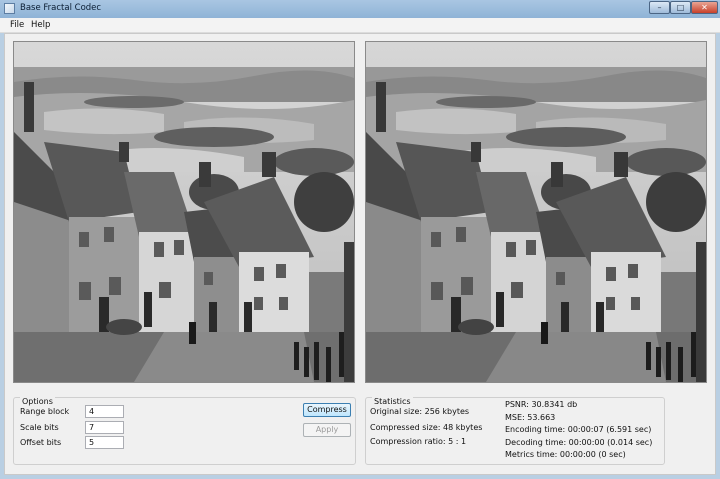 The image size is (720, 479). I want to click on maximize-button: □, so click(680, 7).